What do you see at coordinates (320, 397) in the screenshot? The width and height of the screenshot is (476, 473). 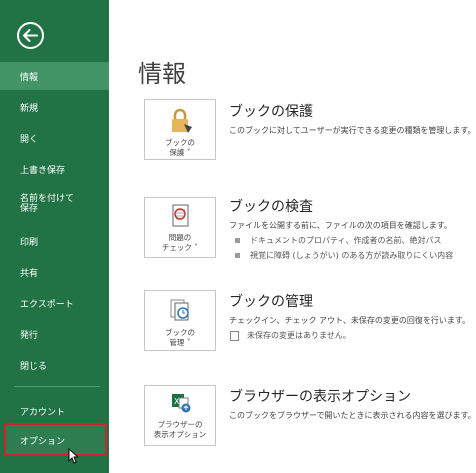 I see `browser-options-heading: ブラウザーの表示オプション` at bounding box center [320, 397].